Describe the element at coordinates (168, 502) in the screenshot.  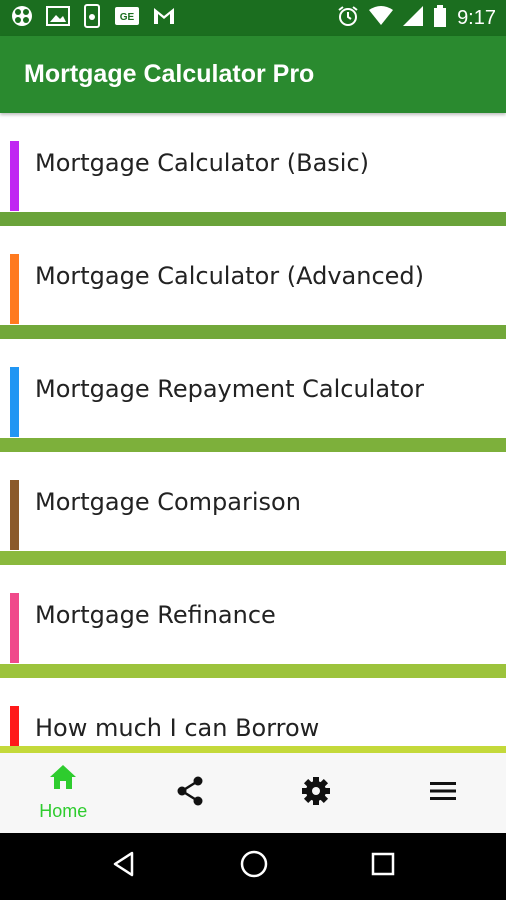
I see `menu-item-label: Mortgage Comparison` at that location.